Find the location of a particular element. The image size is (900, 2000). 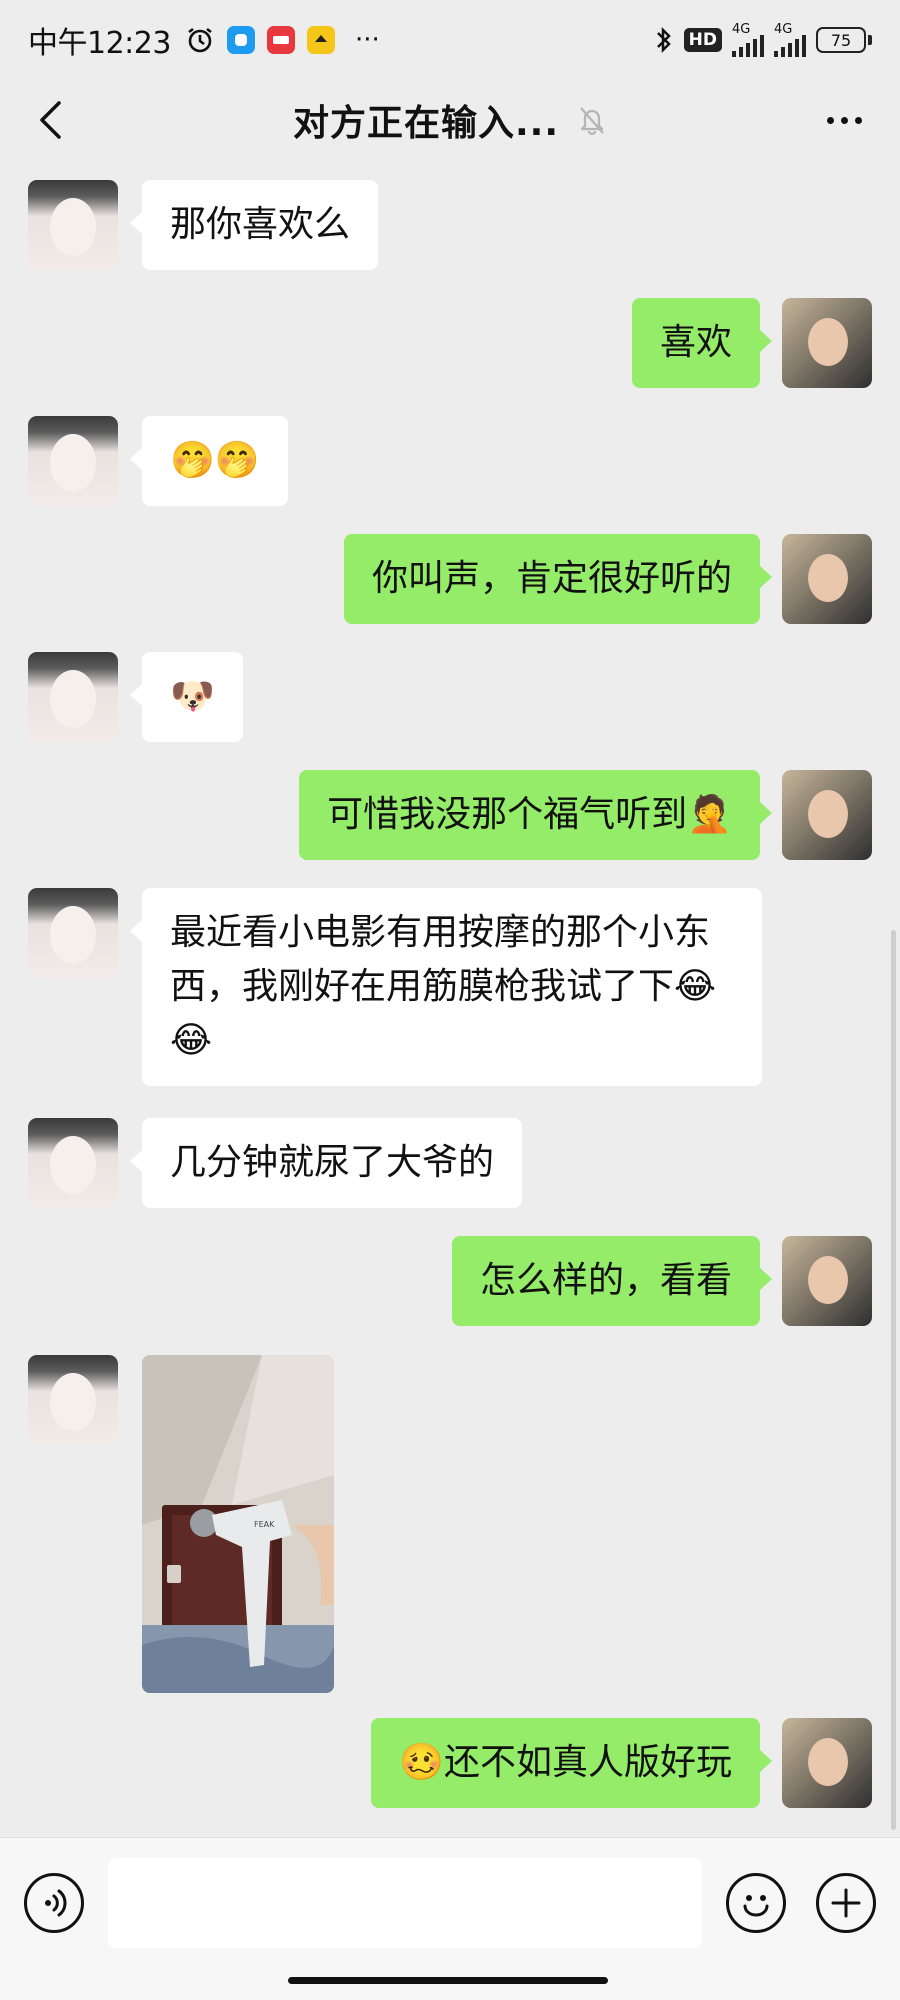

plus-icon is located at coordinates (846, 1903).